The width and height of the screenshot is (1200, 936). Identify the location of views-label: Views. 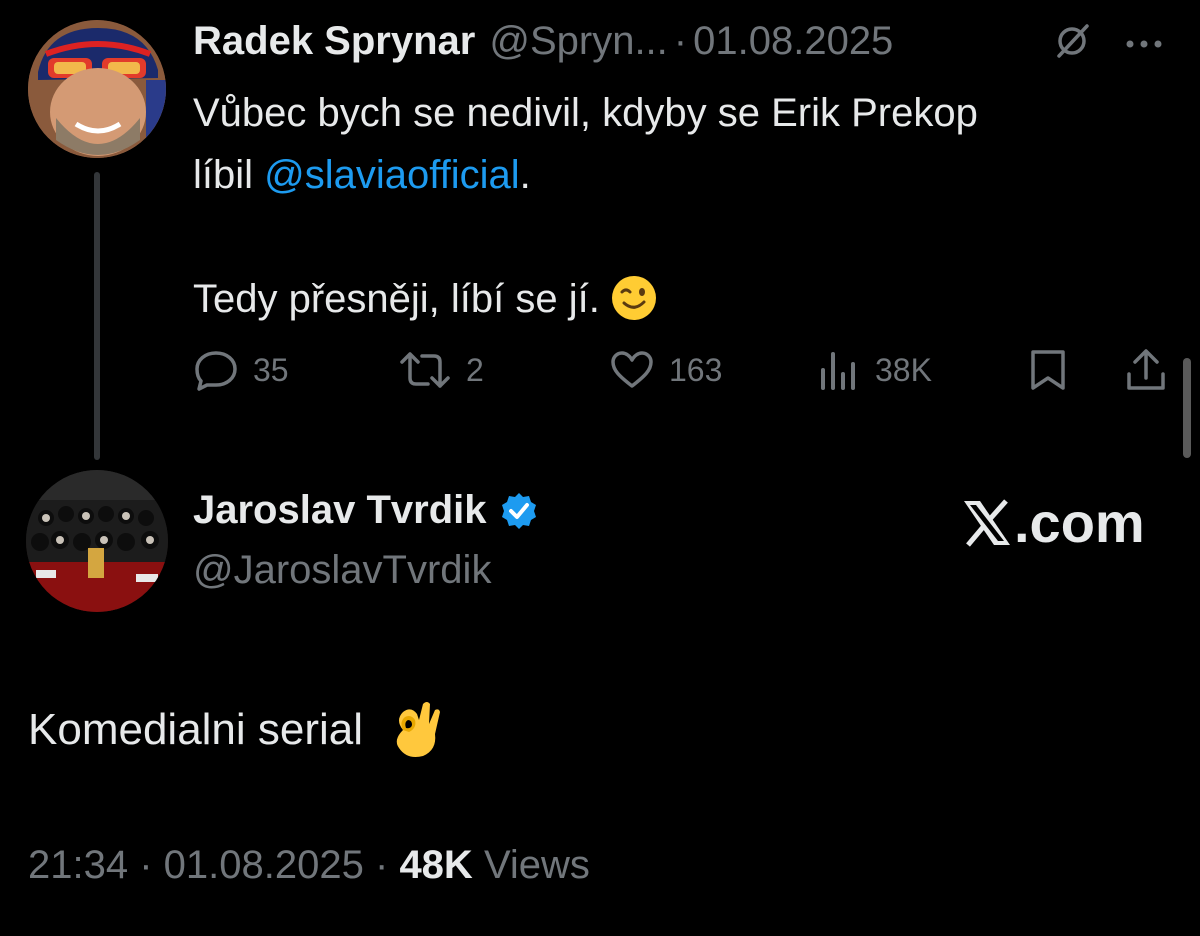
(536, 865).